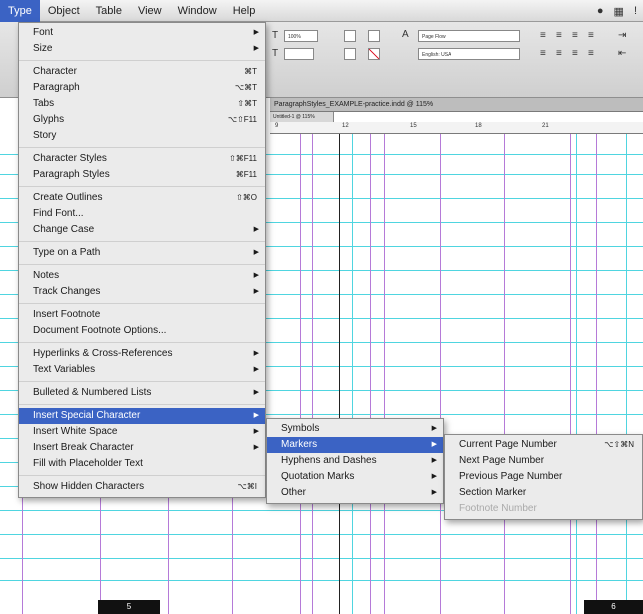  What do you see at coordinates (142, 292) in the screenshot?
I see `menu-item-track-changes: Track Changes ▶` at bounding box center [142, 292].